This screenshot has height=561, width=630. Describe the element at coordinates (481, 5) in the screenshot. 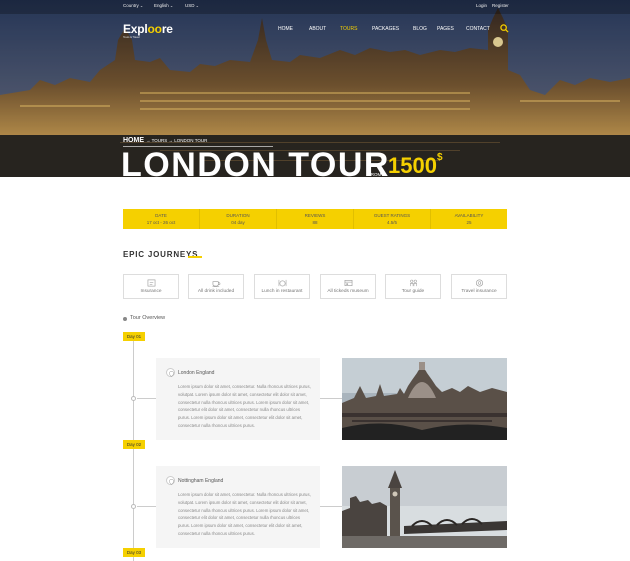

I see `login-link: Login` at that location.